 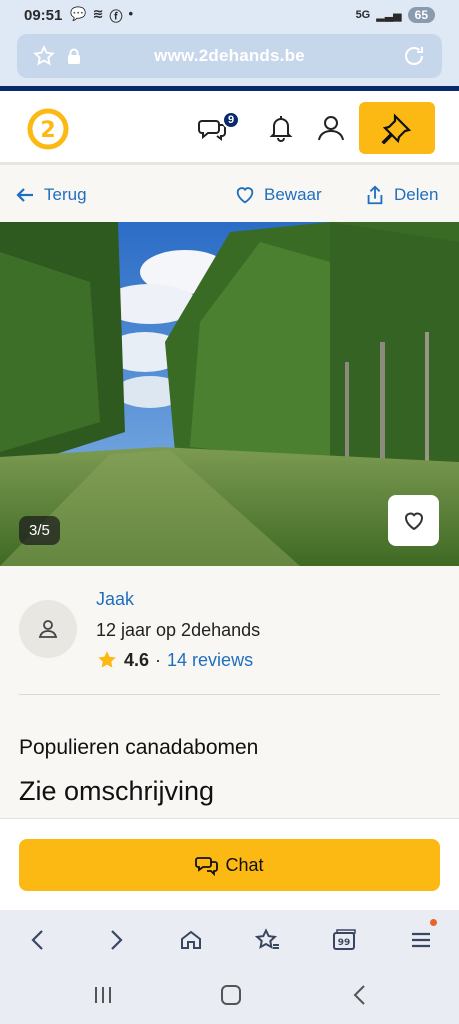 I want to click on bookmarks-star-icon, so click(x=267, y=939).